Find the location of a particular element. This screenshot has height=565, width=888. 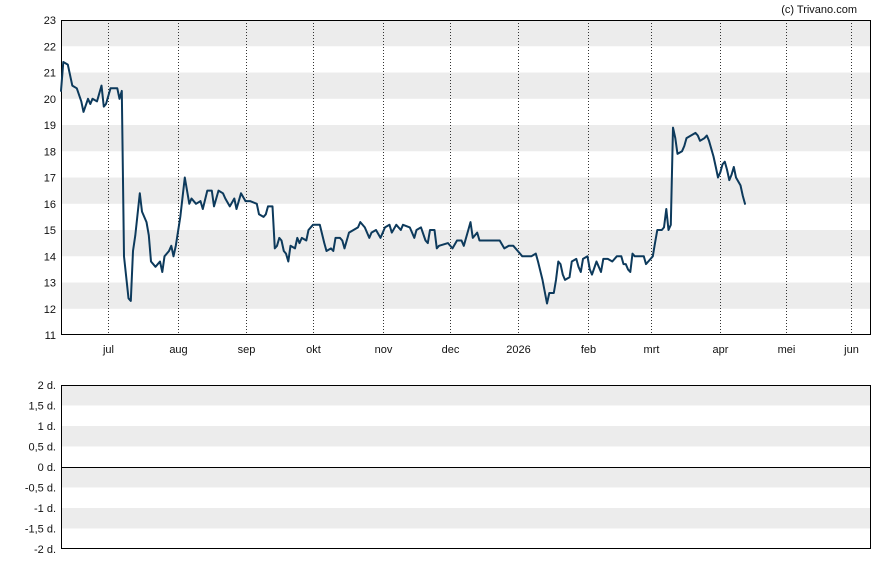

y-tick-label: -0,5 d. is located at coordinates (40, 489).